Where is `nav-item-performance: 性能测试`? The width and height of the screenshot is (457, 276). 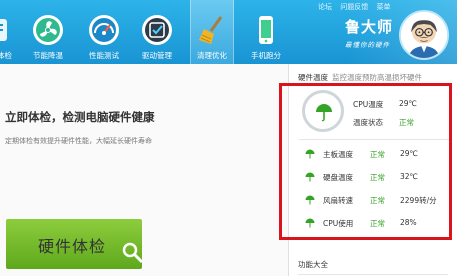
nav-item-performance: 性能测试 is located at coordinates (104, 32).